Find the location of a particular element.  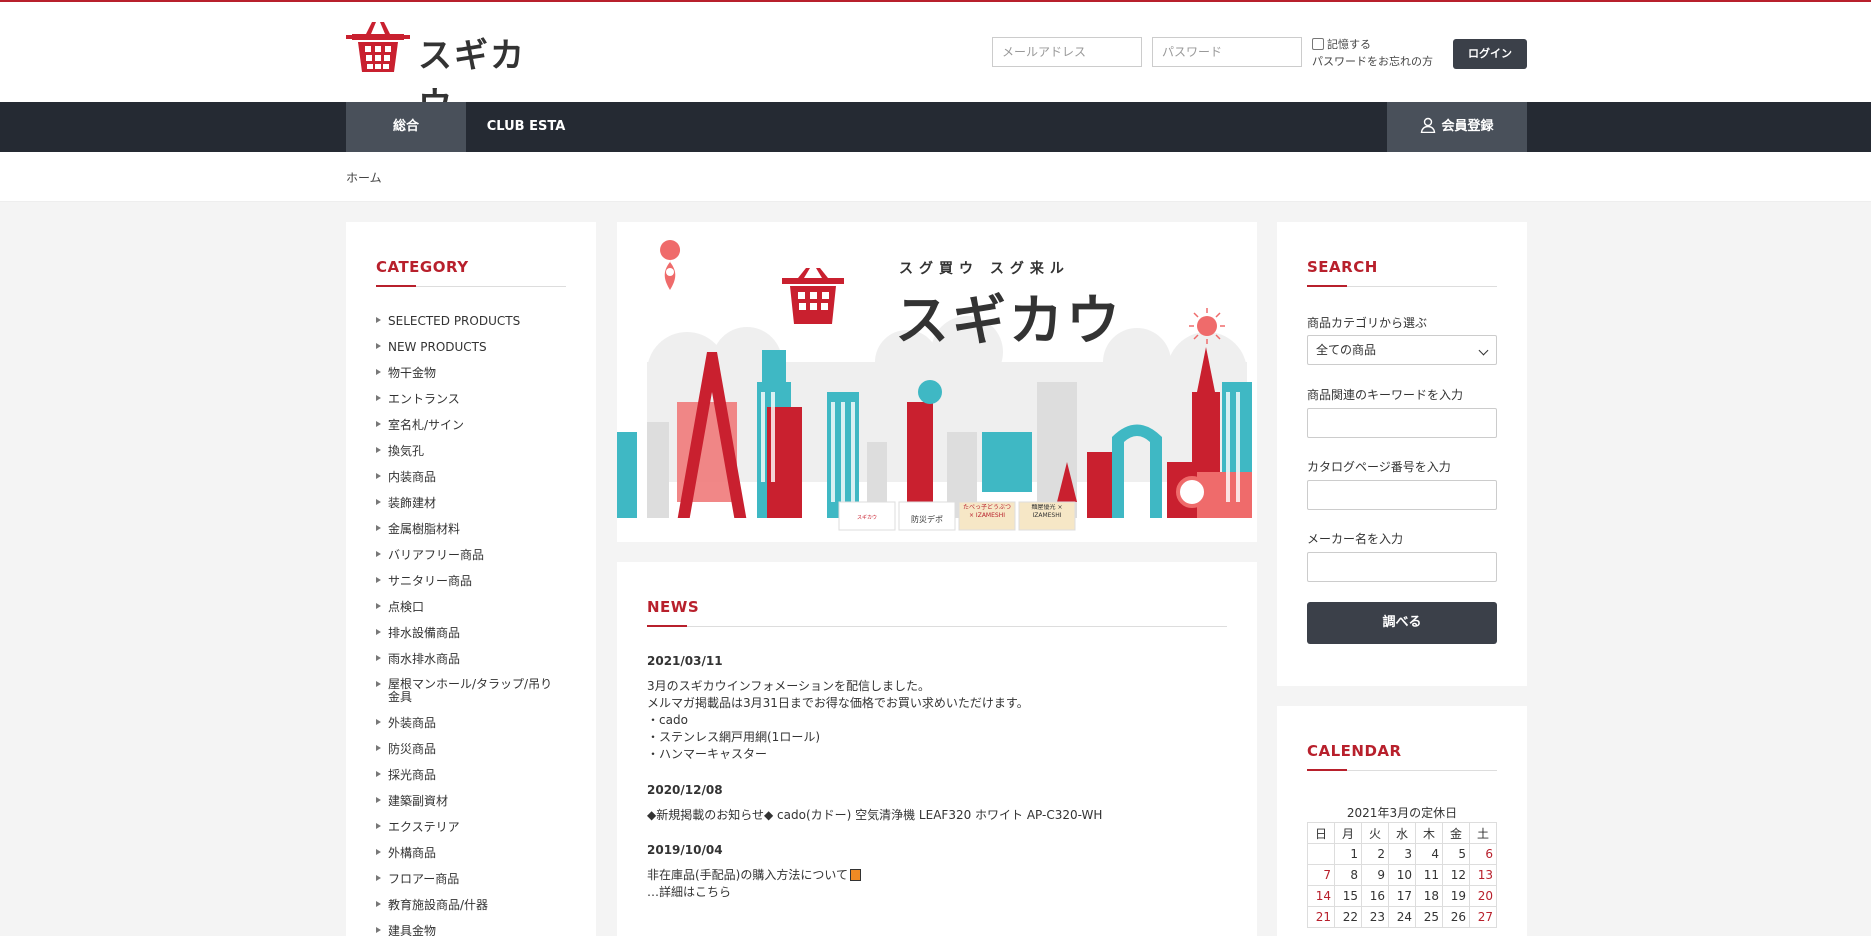

category-title-rule is located at coordinates (471, 286).